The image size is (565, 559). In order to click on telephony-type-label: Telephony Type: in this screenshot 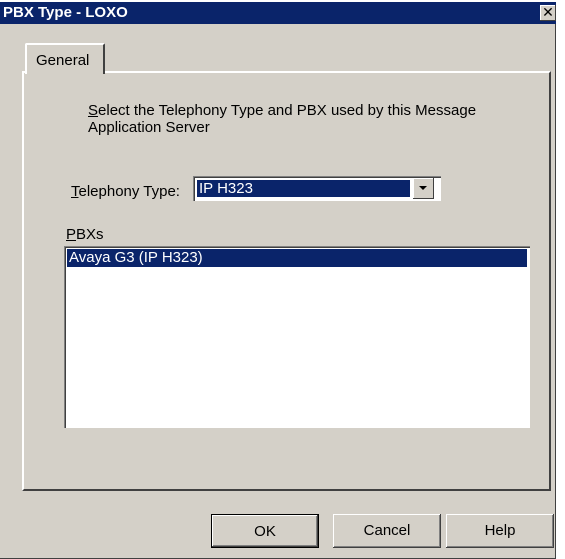, I will do `click(125, 191)`.